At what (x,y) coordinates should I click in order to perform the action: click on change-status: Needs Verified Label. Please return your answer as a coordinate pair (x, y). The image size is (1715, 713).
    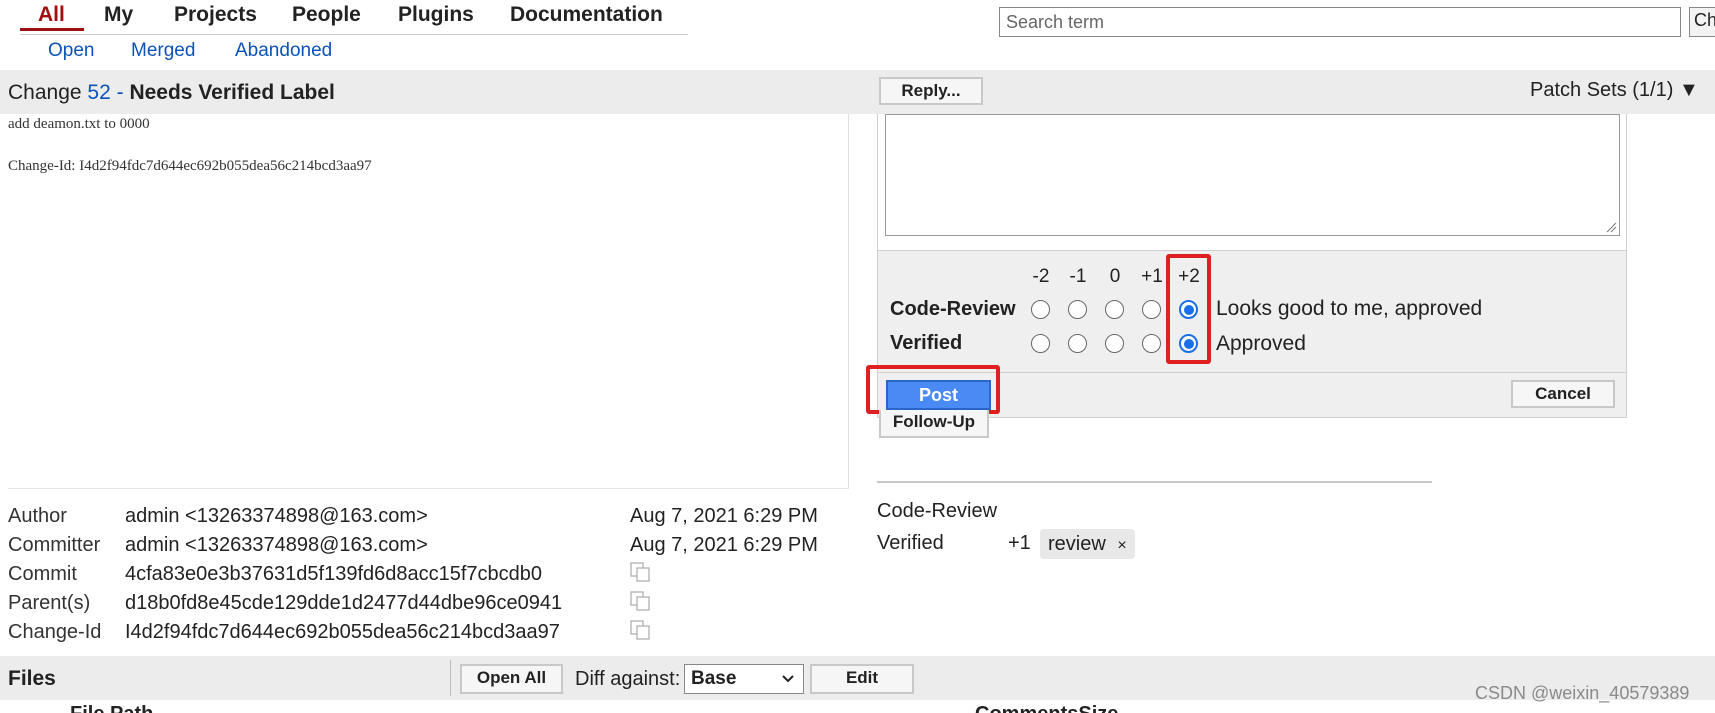
    Looking at the image, I should click on (232, 92).